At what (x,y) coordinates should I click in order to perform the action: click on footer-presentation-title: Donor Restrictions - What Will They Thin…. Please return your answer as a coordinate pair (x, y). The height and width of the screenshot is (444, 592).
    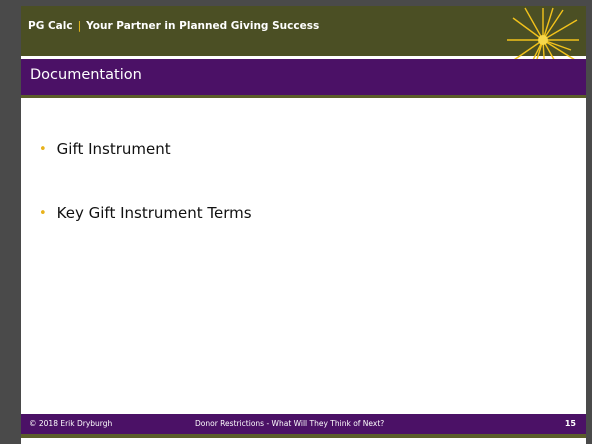
    Looking at the image, I should click on (290, 423).